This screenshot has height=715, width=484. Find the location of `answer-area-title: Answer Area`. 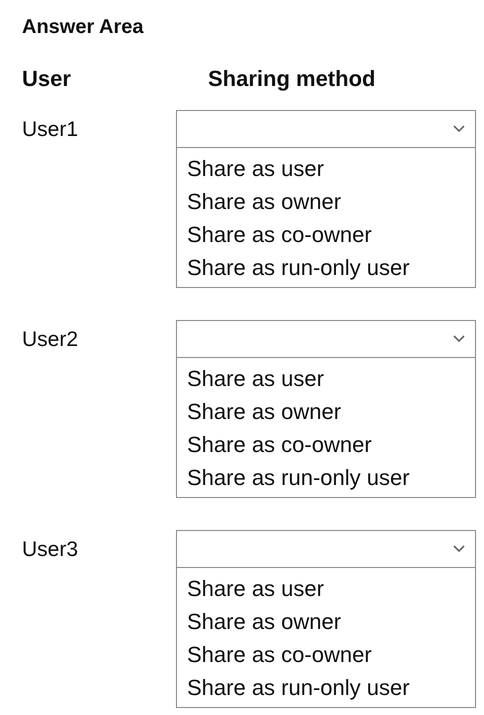

answer-area-title: Answer Area is located at coordinates (83, 28).